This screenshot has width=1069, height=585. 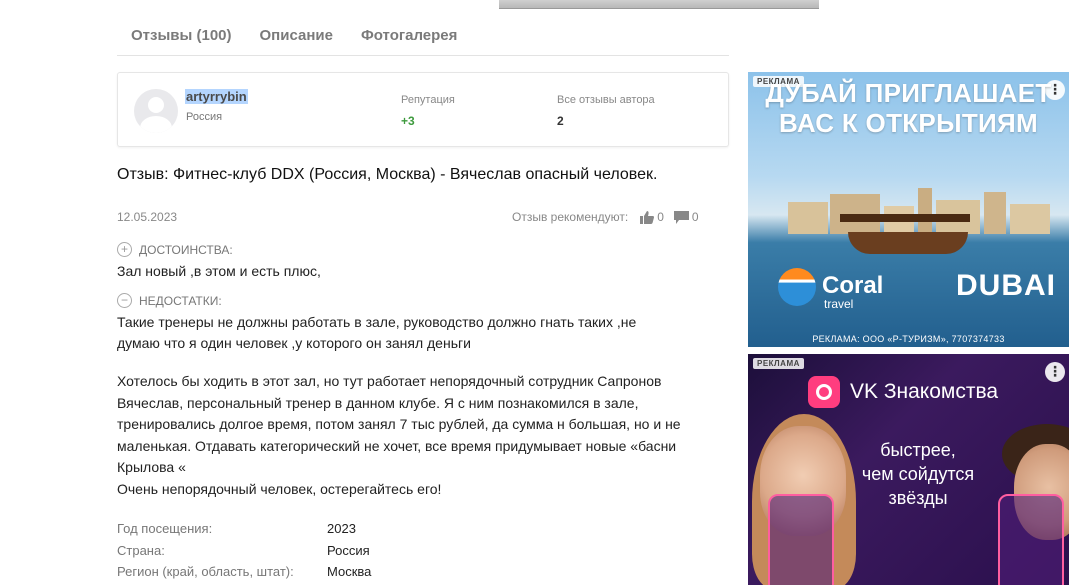 I want to click on boat-roof-shape, so click(x=905, y=218).